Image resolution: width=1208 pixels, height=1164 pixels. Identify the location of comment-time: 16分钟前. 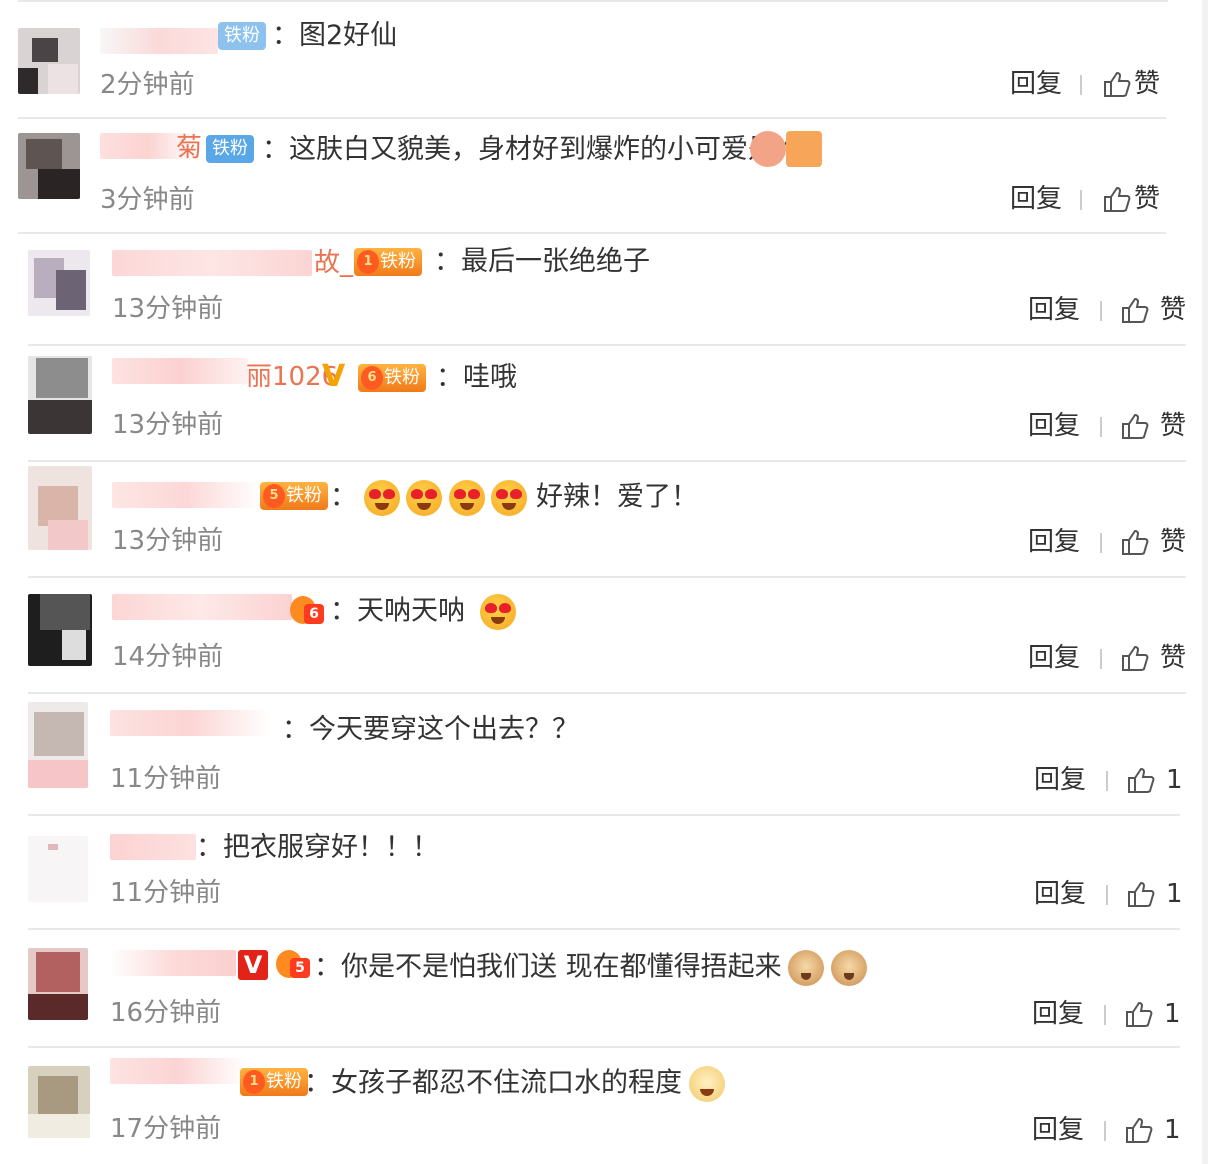
(166, 1013).